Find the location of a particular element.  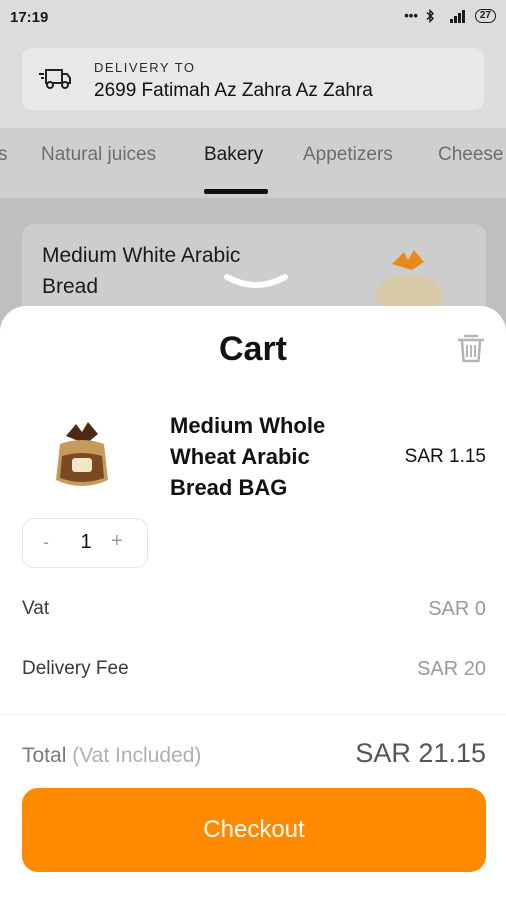

cart-item-price: SAR 1.15 is located at coordinates (445, 456).